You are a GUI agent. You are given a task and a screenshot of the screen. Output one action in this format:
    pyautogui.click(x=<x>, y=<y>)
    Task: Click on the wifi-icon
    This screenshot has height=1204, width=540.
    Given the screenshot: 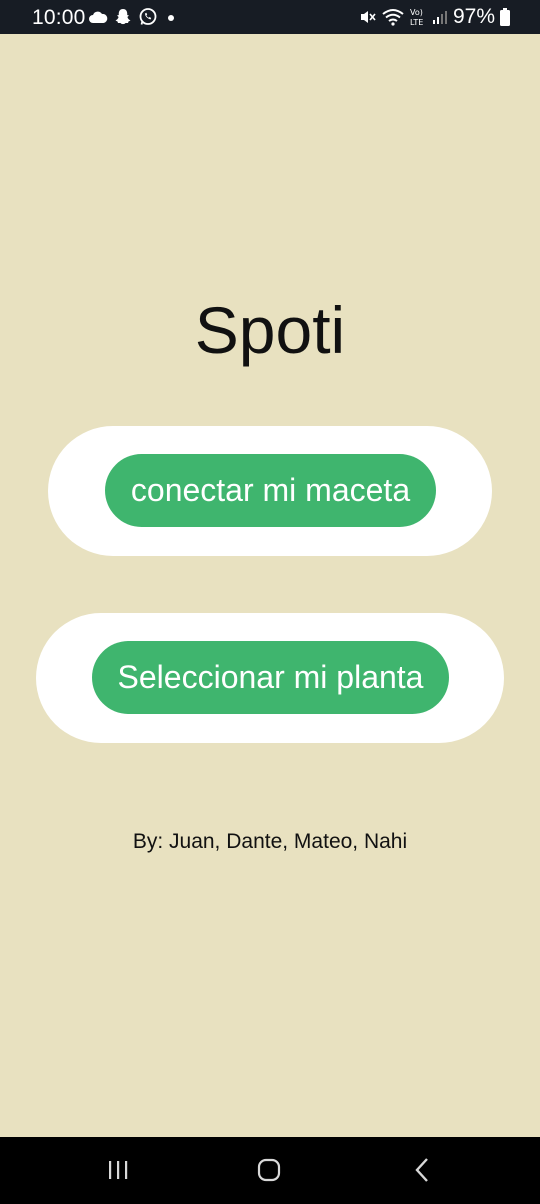 What is the action you would take?
    pyautogui.click(x=393, y=17)
    